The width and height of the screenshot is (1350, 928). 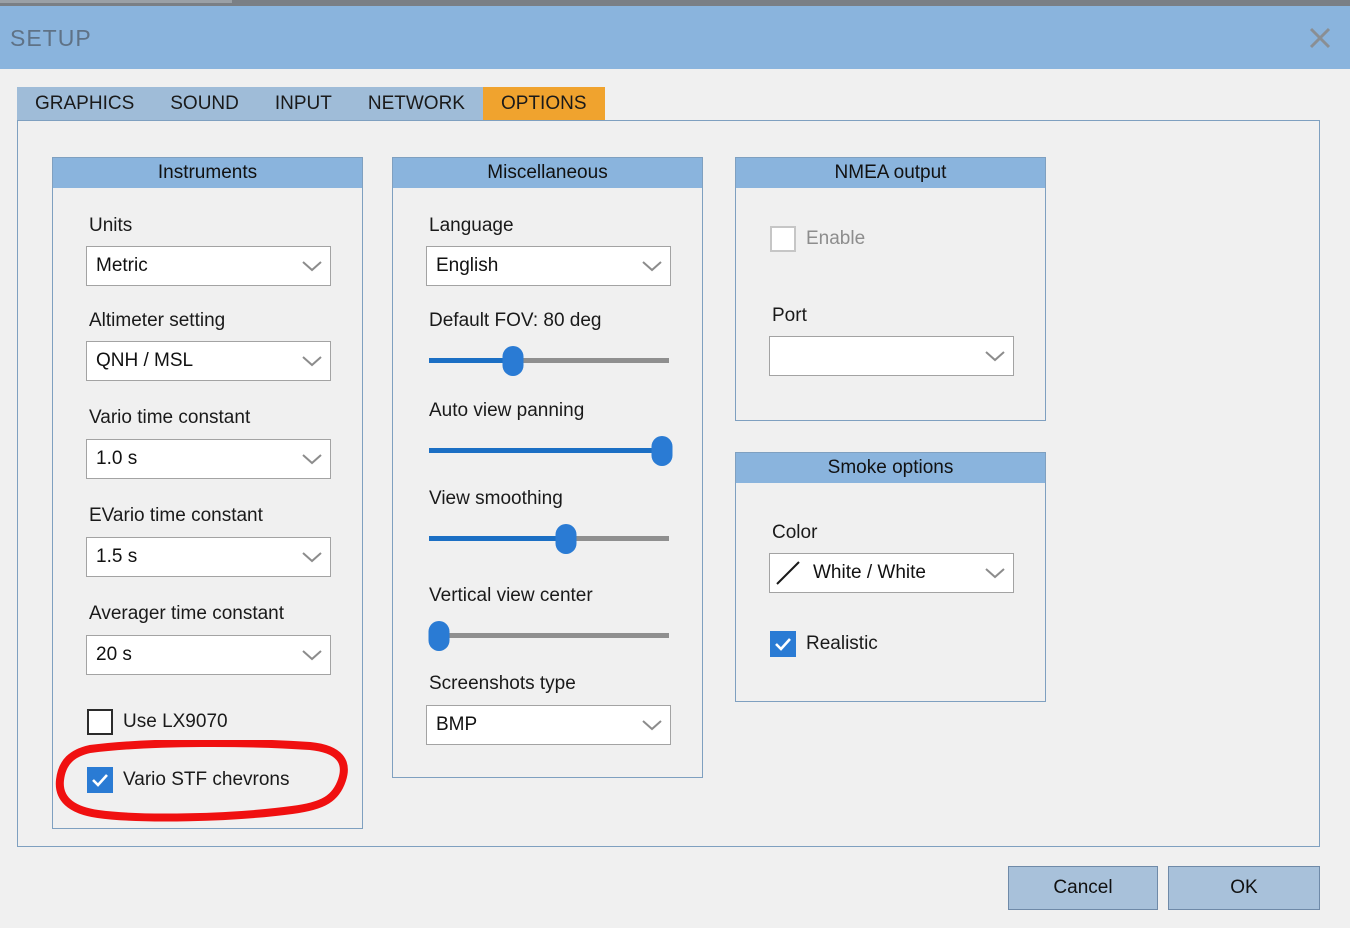 What do you see at coordinates (890, 304) in the screenshot?
I see `nmea-output-group-body: Enable Port` at bounding box center [890, 304].